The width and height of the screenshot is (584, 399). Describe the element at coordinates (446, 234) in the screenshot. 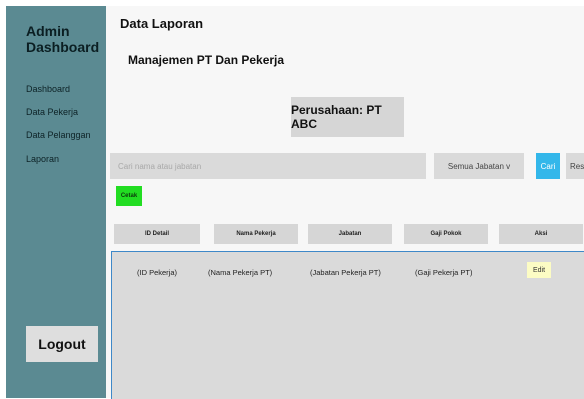

I see `table-header-salary: Gaji Pokok` at that location.